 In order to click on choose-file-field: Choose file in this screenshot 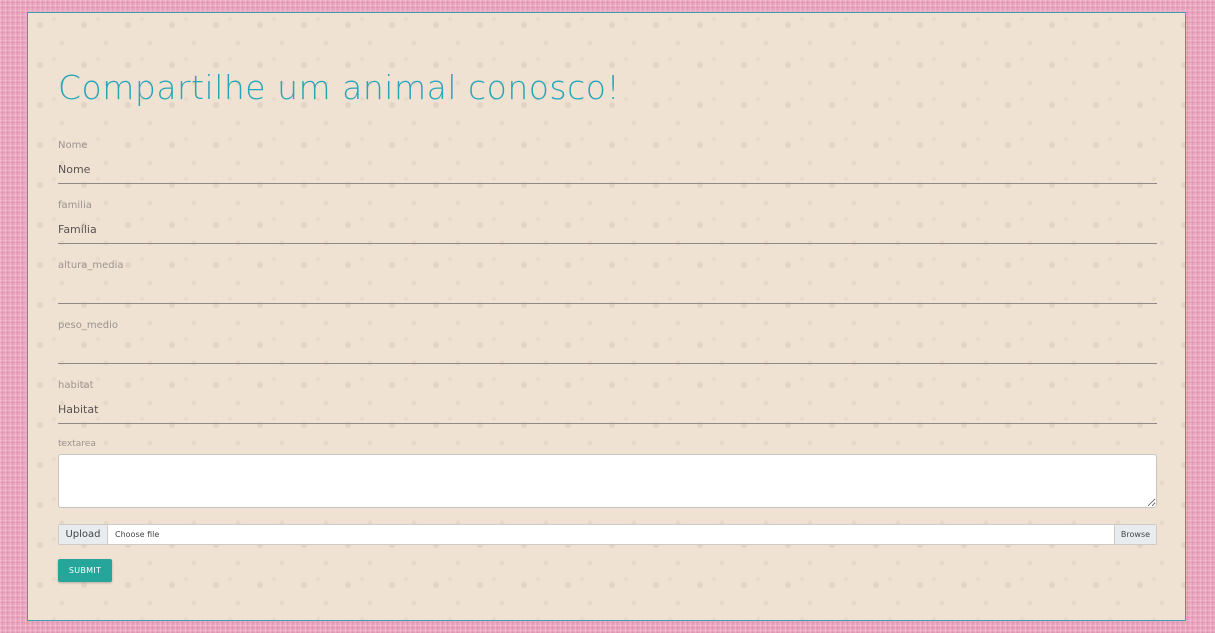, I will do `click(611, 534)`.